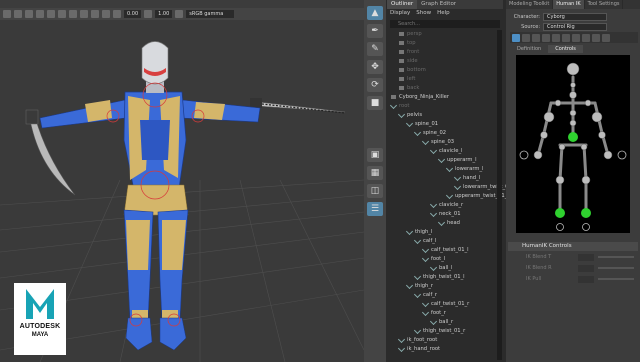 This screenshot has width=640, height=362. Describe the element at coordinates (606, 37) in the screenshot. I see `hik-mode-icon` at that location.